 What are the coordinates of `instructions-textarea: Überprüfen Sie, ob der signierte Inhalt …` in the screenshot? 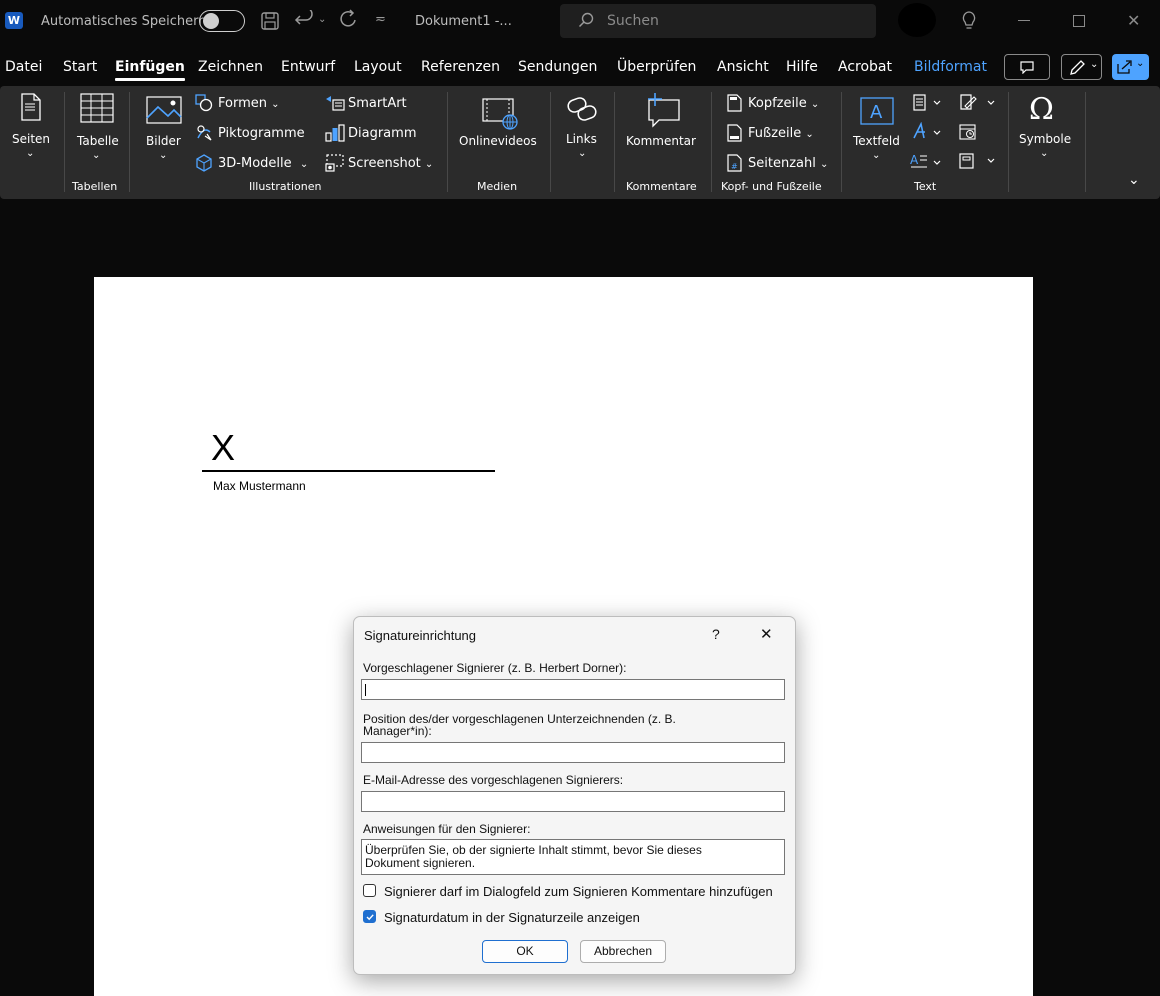 It's located at (573, 857).